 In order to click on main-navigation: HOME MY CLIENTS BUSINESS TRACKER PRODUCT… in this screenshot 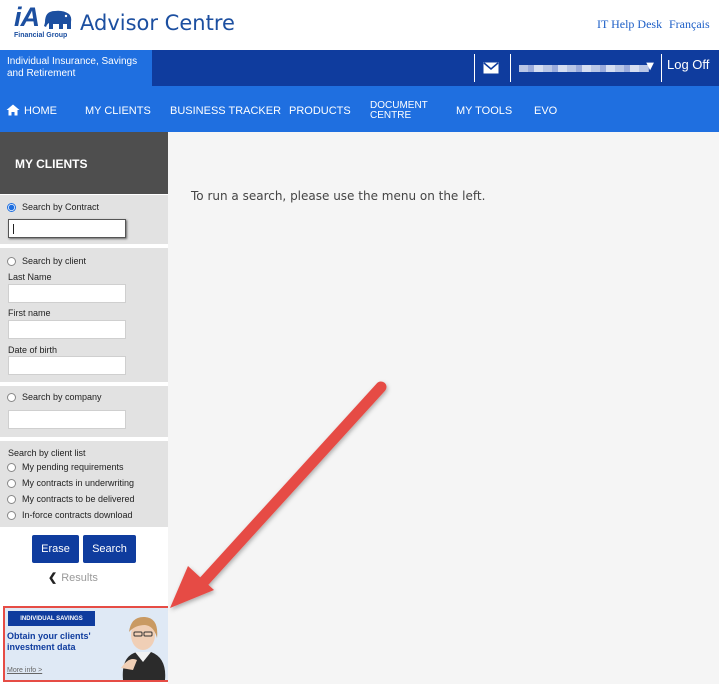, I will do `click(359, 109)`.